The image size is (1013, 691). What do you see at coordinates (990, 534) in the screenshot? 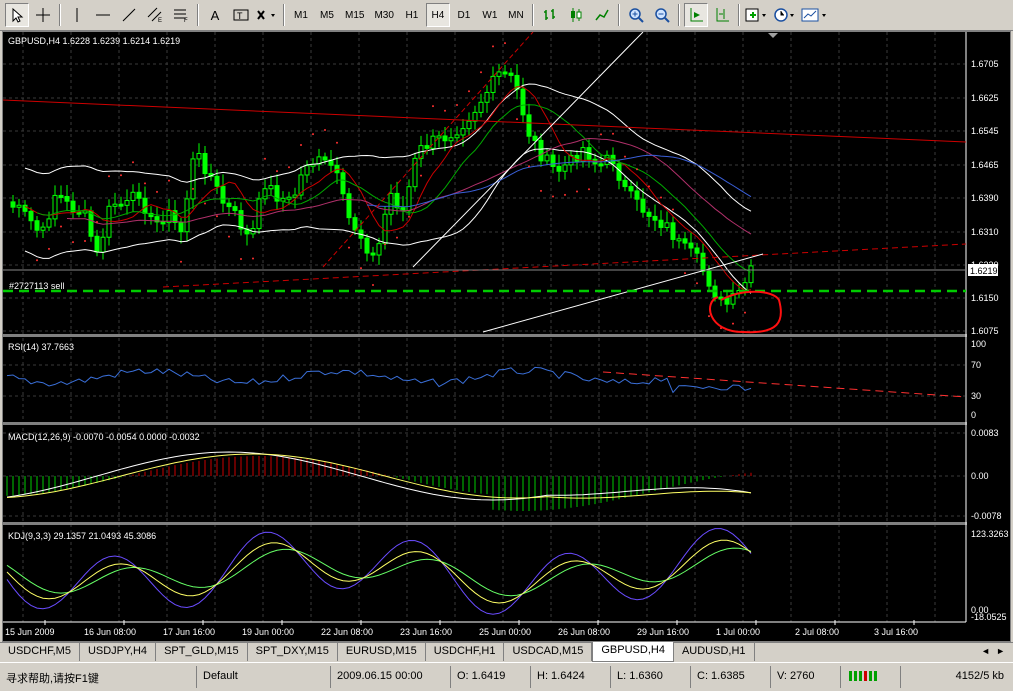
I see `kdj-tick-label: 123.3263` at bounding box center [990, 534].